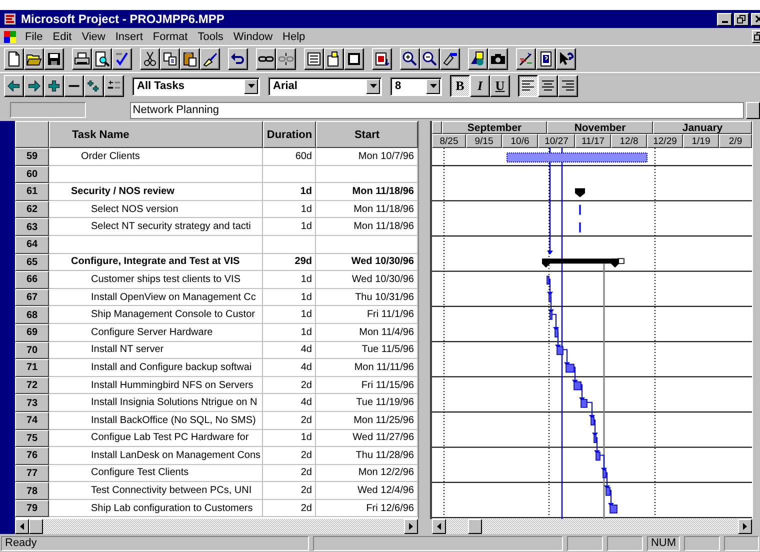 This screenshot has width=760, height=552. Describe the element at coordinates (32, 245) in the screenshot. I see `row-number: 64` at that location.